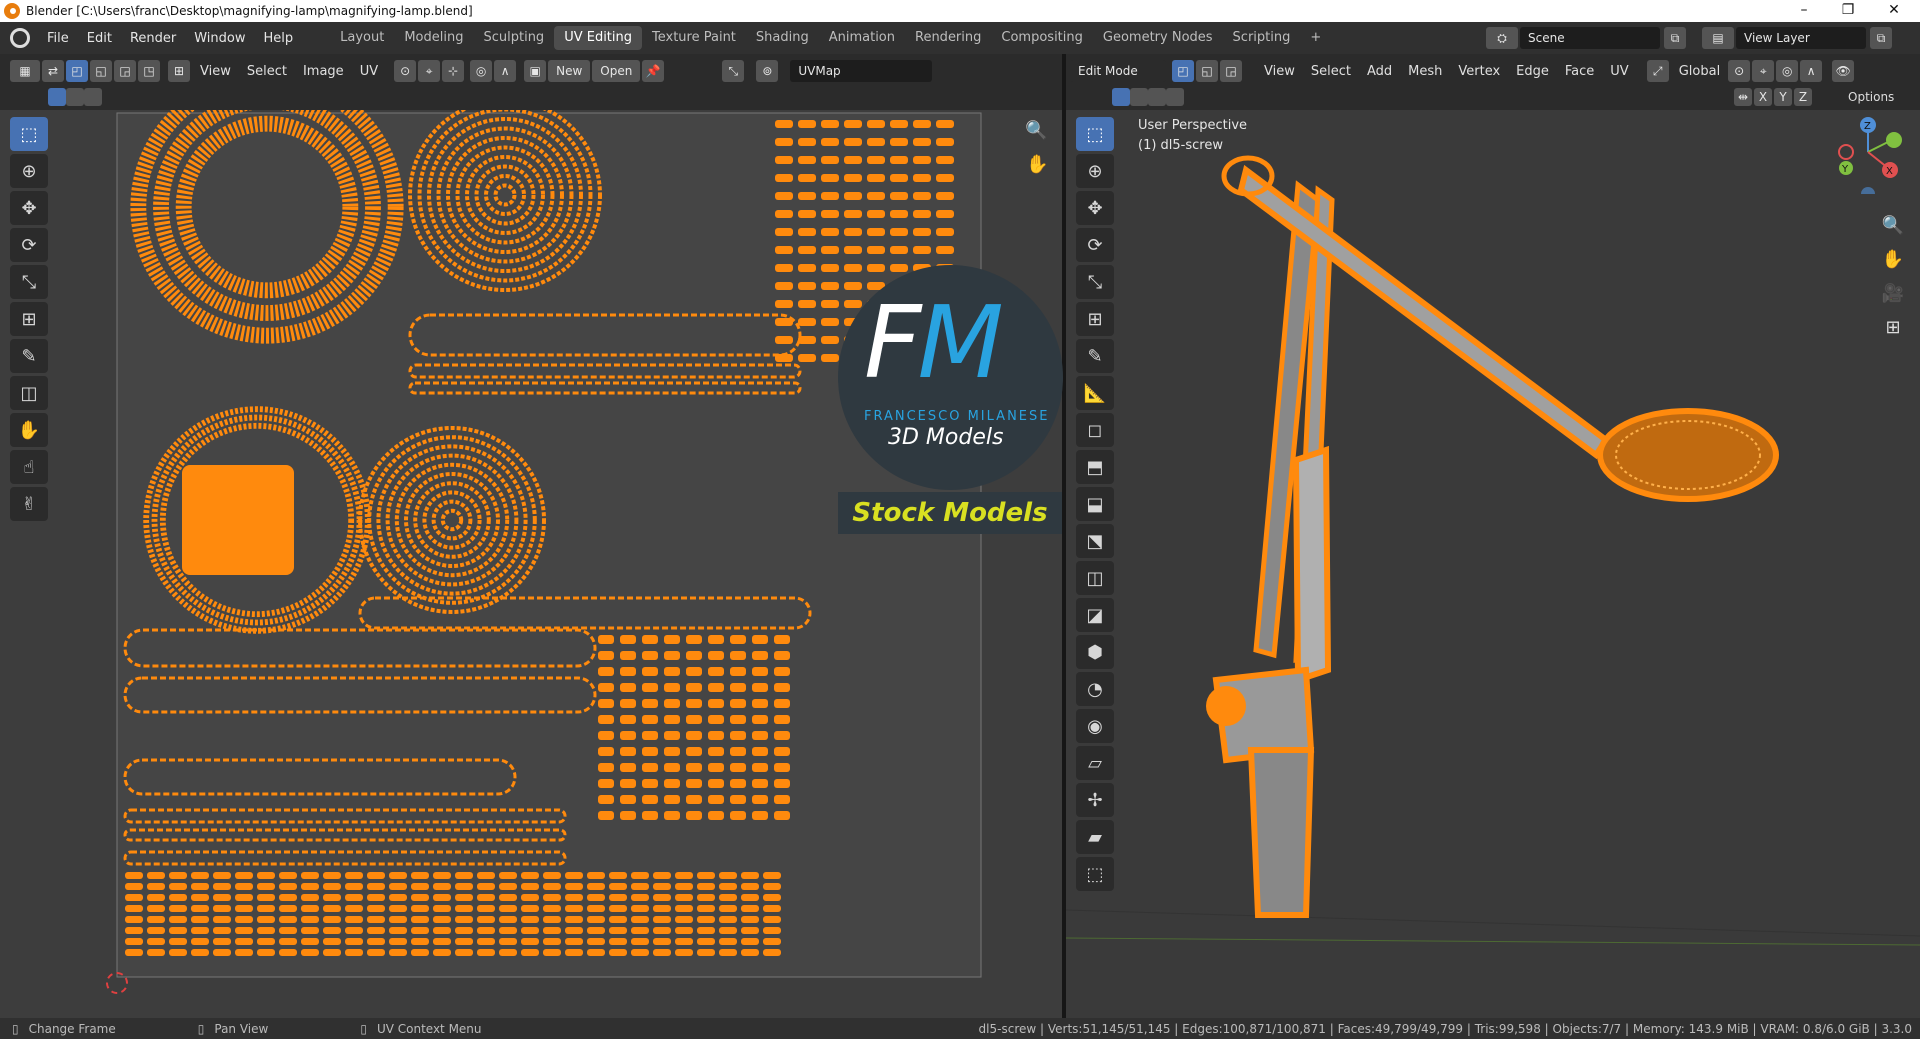 The height and width of the screenshot is (1039, 1920). What do you see at coordinates (1893, 327) in the screenshot?
I see `perspective-toggle-icon: ⊞` at bounding box center [1893, 327].